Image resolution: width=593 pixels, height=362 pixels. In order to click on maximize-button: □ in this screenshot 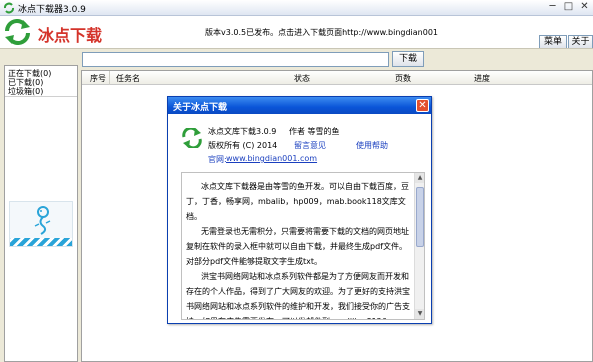, I will do `click(568, 7)`.